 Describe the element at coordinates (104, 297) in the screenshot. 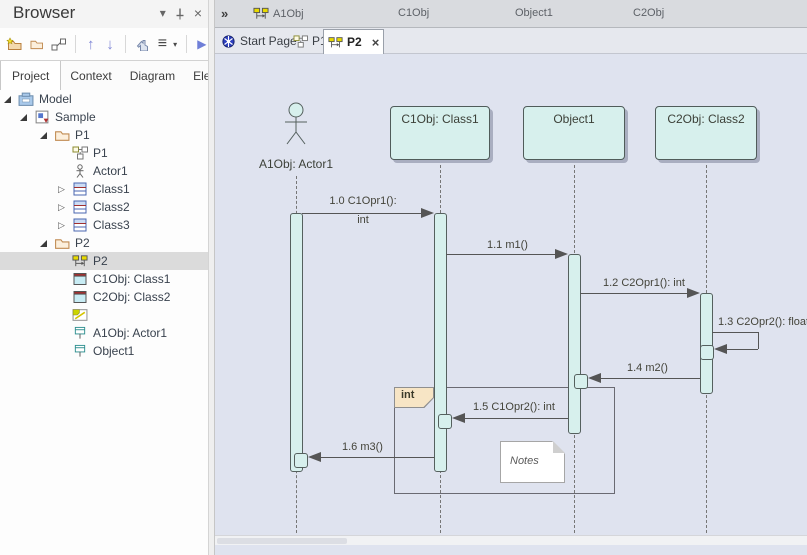

I see `tree-item-c2obj: C2Obj: Class2` at that location.